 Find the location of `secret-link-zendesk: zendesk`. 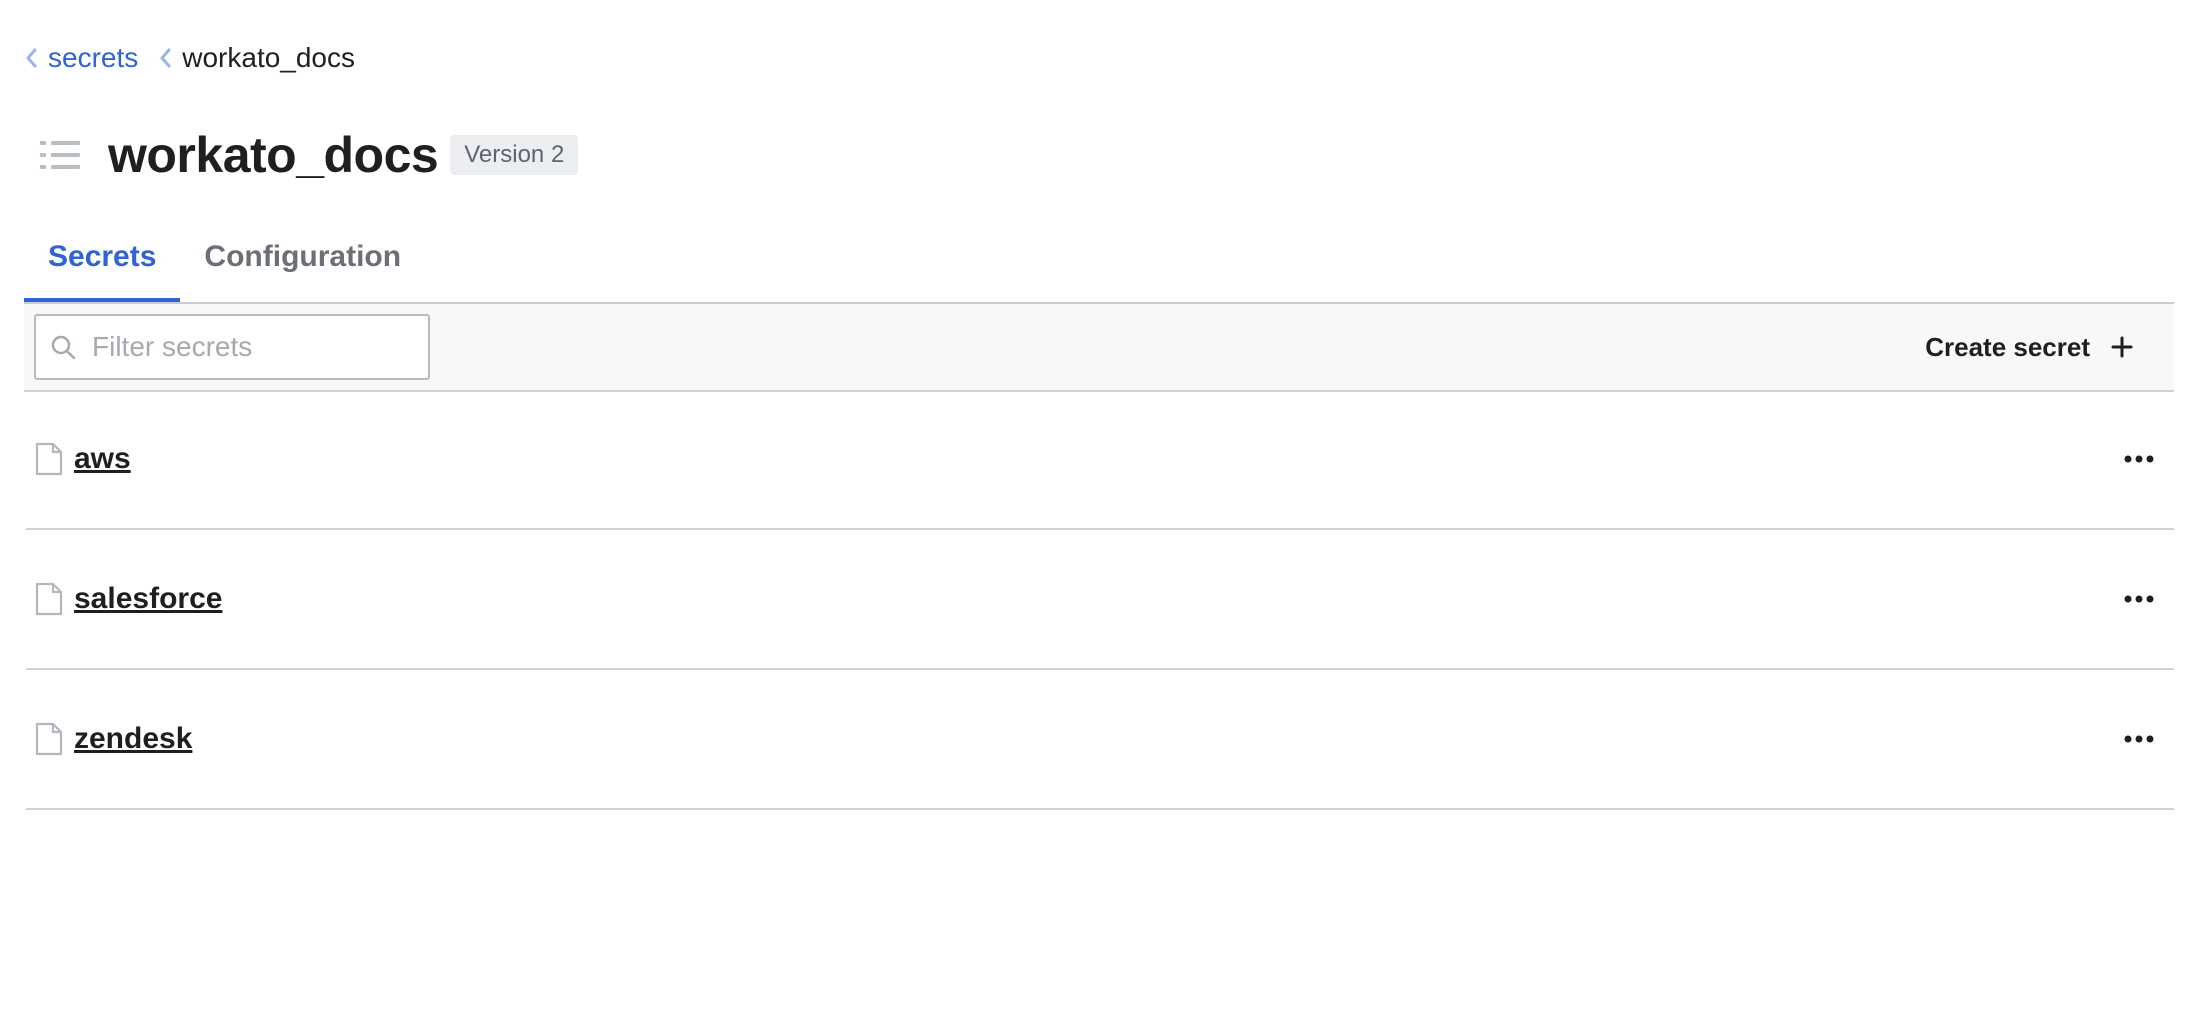

secret-link-zendesk: zendesk is located at coordinates (133, 739).